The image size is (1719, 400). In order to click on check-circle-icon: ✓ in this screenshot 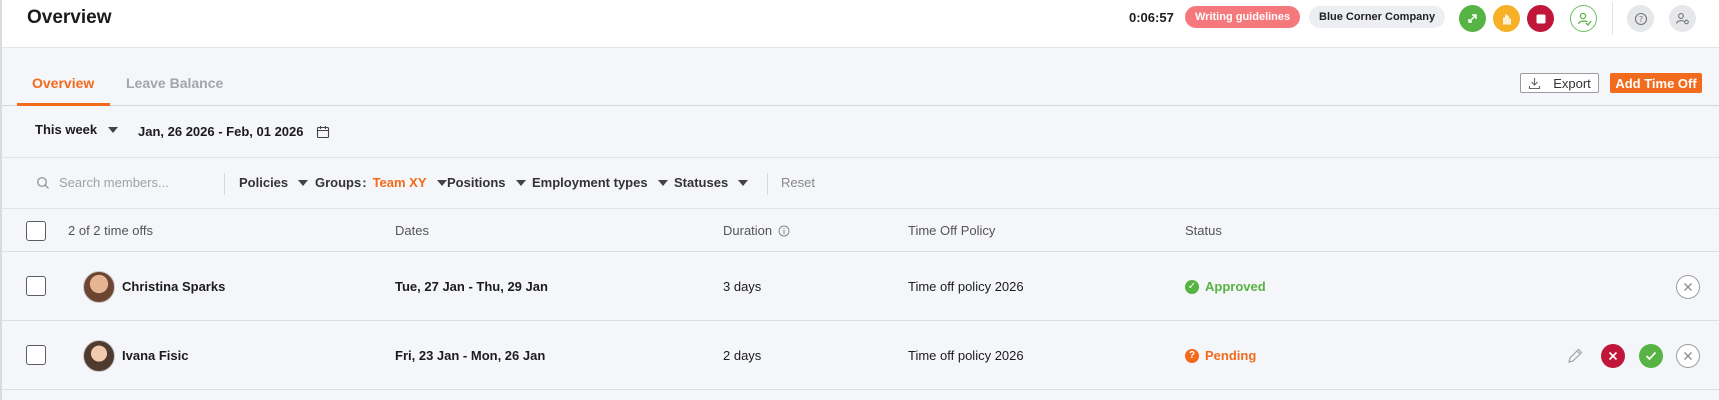, I will do `click(1192, 286)`.